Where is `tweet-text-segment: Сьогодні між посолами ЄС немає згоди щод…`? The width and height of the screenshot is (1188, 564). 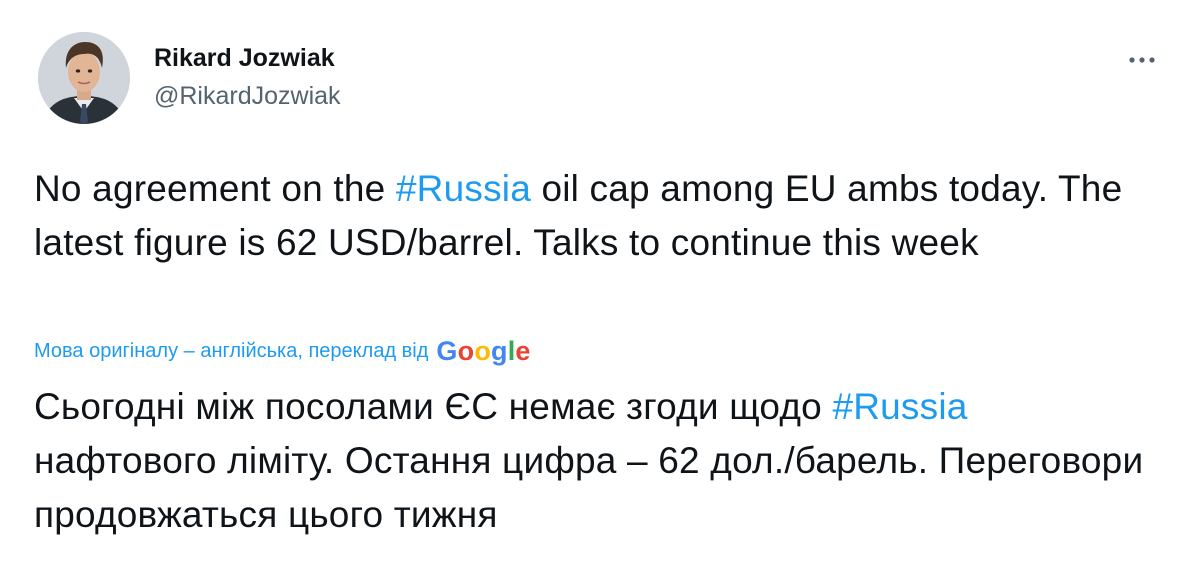 tweet-text-segment: Сьогодні між посолами ЄС немає згоди щод… is located at coordinates (433, 406).